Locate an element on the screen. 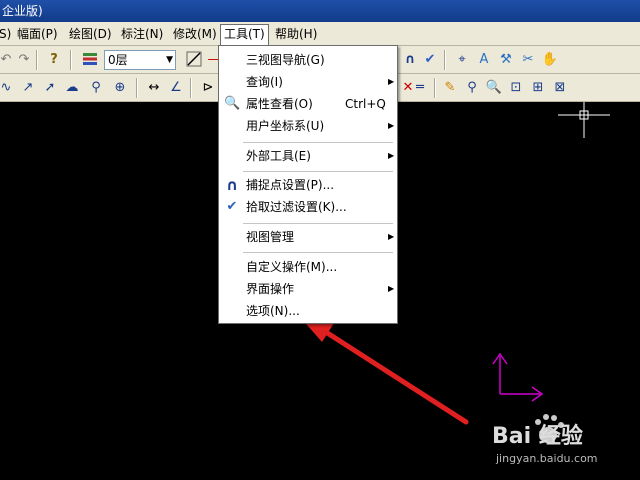  linear-dimension-icon: ↔ is located at coordinates (154, 88).